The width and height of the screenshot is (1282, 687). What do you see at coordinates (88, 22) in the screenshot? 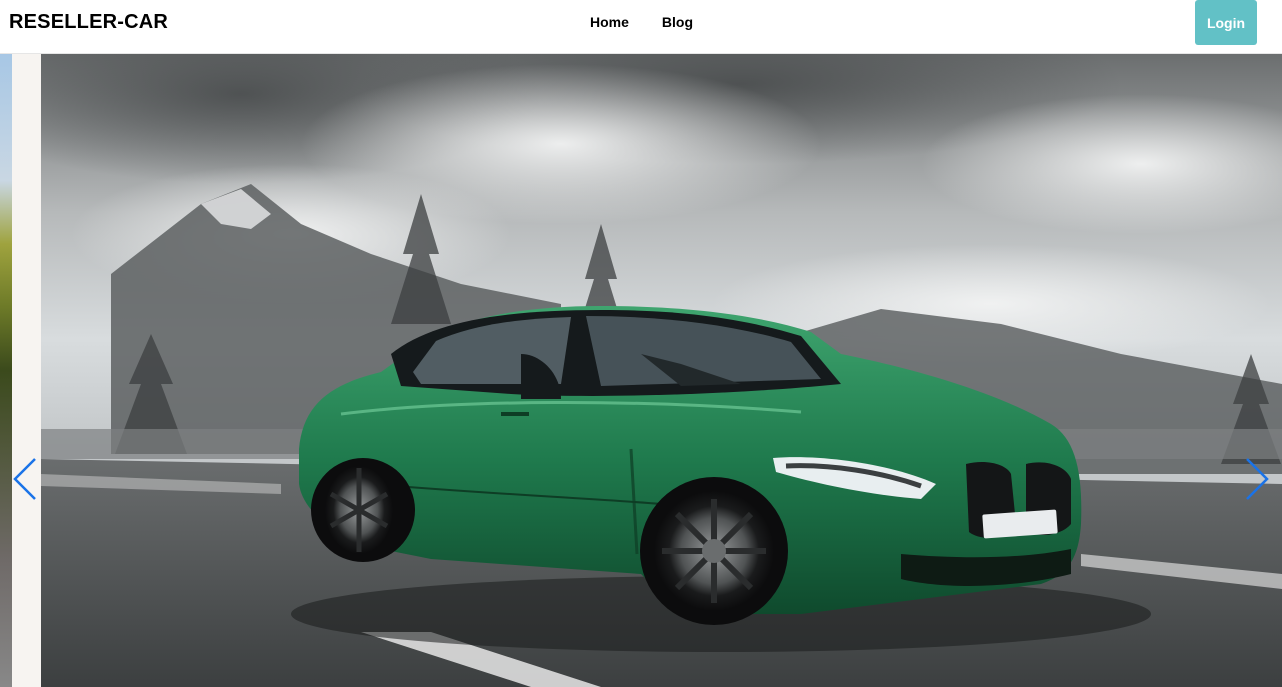
I see `brand-logo: RESELLER-CAR` at bounding box center [88, 22].